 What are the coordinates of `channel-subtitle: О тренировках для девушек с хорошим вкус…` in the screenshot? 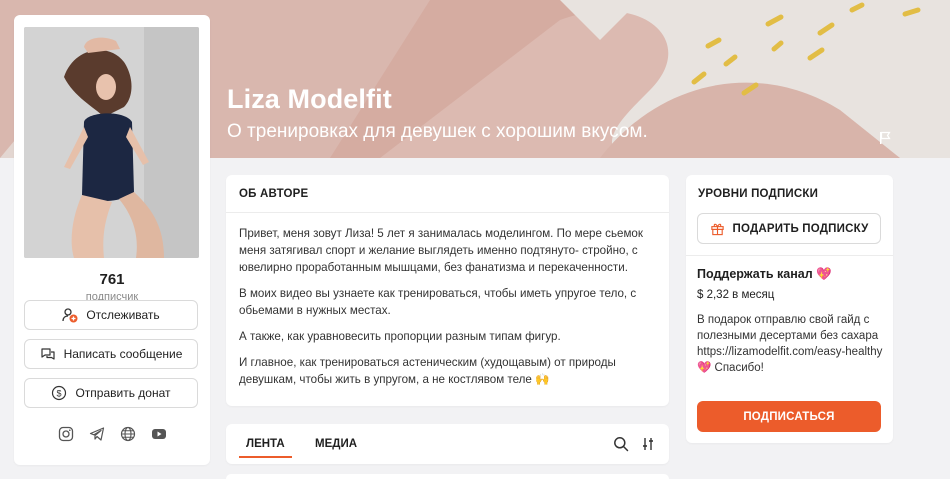 It's located at (437, 131).